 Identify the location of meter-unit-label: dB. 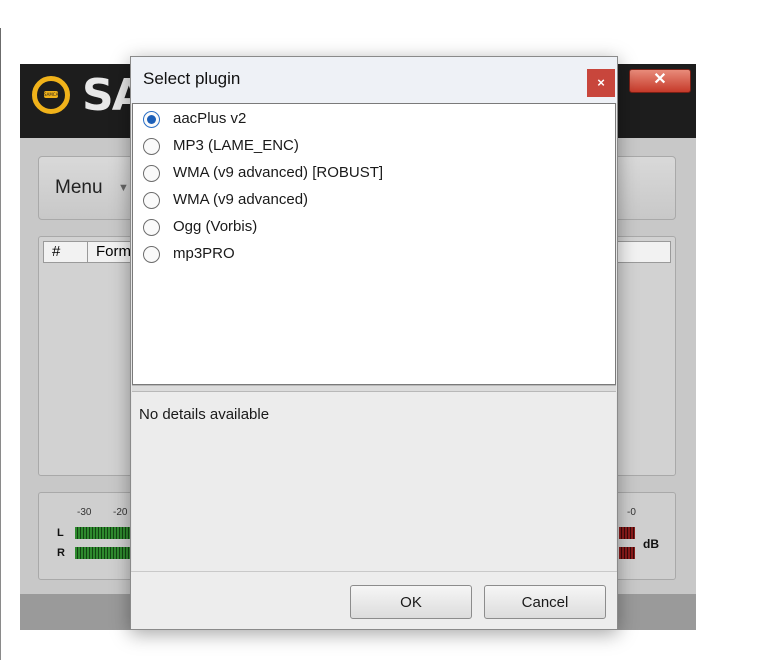
(651, 544).